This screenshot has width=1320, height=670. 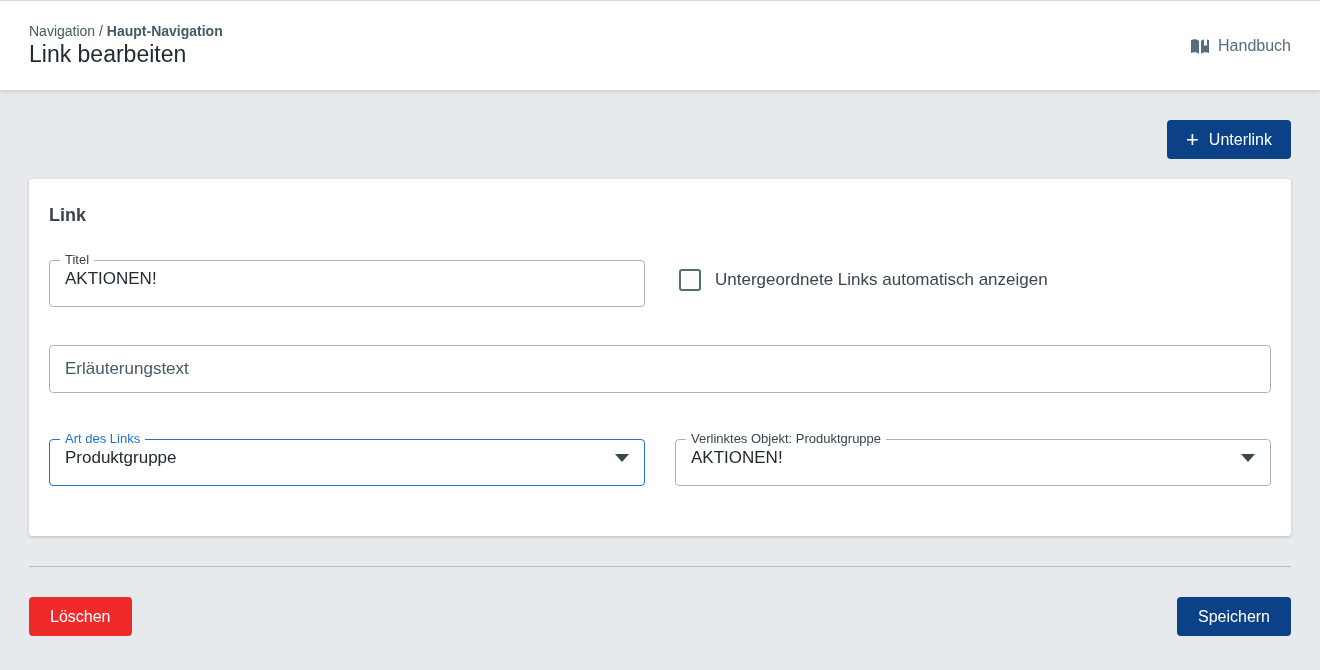 I want to click on page-title: Link bearbeiten, so click(x=108, y=54).